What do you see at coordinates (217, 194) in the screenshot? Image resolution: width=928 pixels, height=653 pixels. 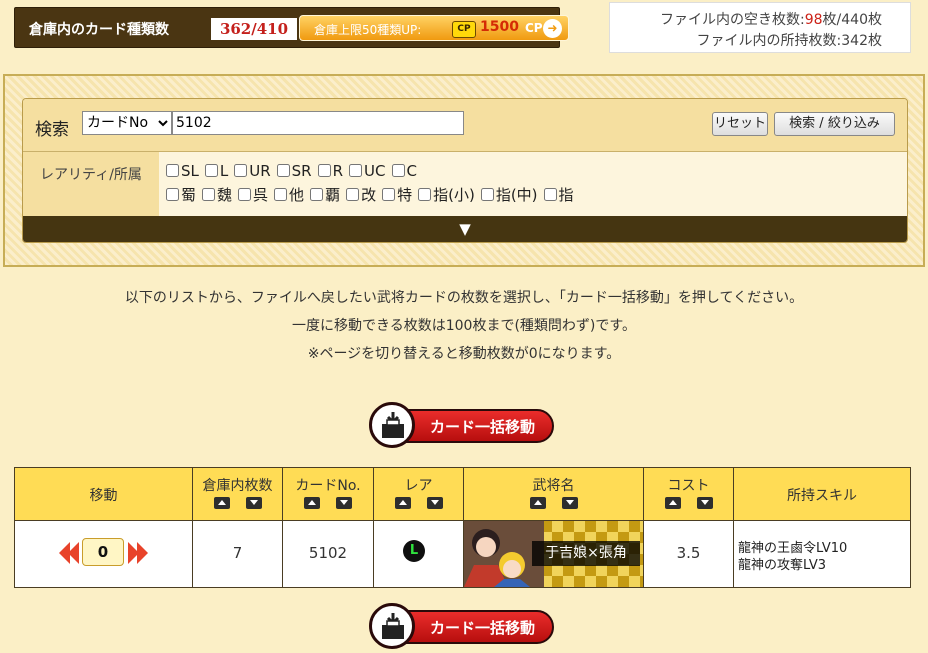 I see `faction-option: 魏` at bounding box center [217, 194].